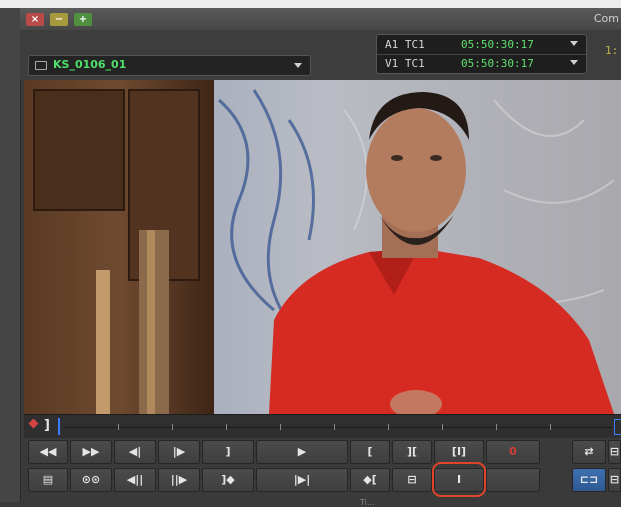  Describe the element at coordinates (513, 452) in the screenshot. I see `add-marker-button: 0` at that location.